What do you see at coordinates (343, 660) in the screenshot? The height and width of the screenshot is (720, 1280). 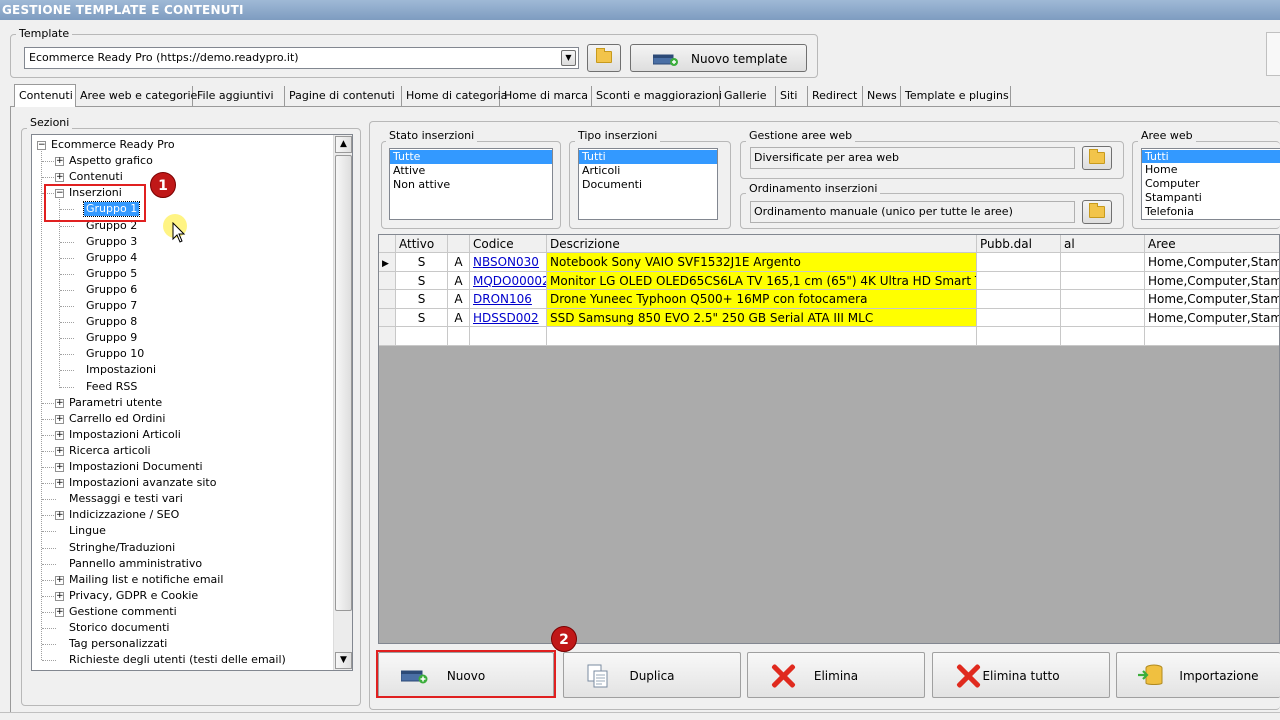 I see `scroll-down-icon: ▼` at bounding box center [343, 660].